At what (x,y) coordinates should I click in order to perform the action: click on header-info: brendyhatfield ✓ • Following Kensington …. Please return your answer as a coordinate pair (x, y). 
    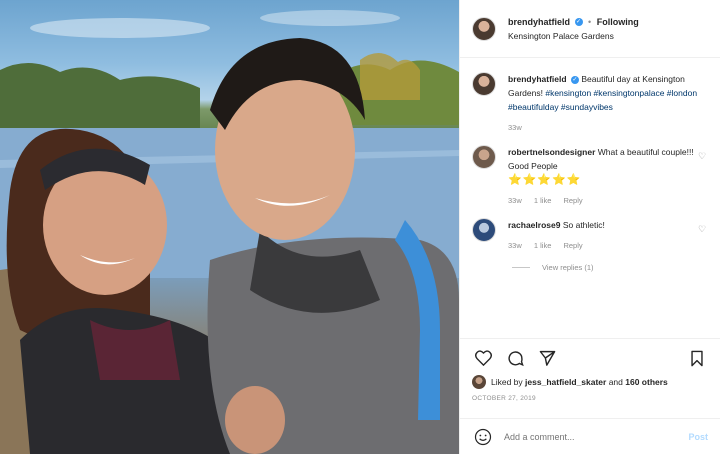
    Looking at the image, I should click on (573, 29).